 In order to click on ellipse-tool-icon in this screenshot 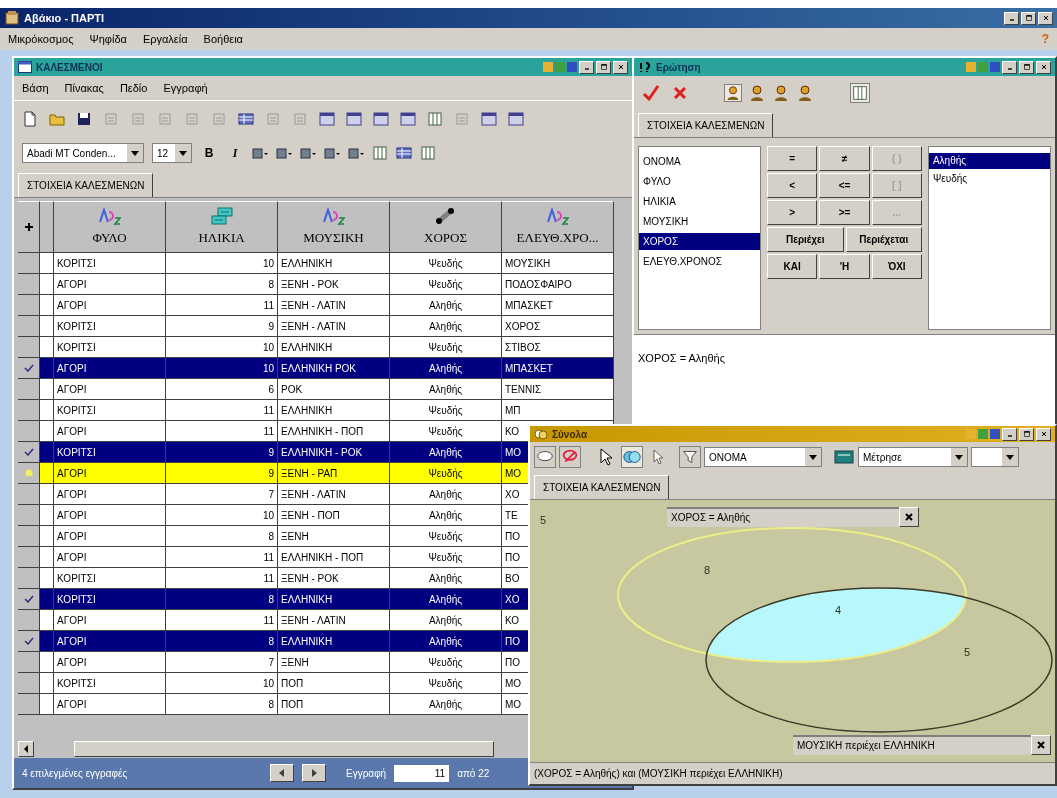, I will do `click(545, 457)`.